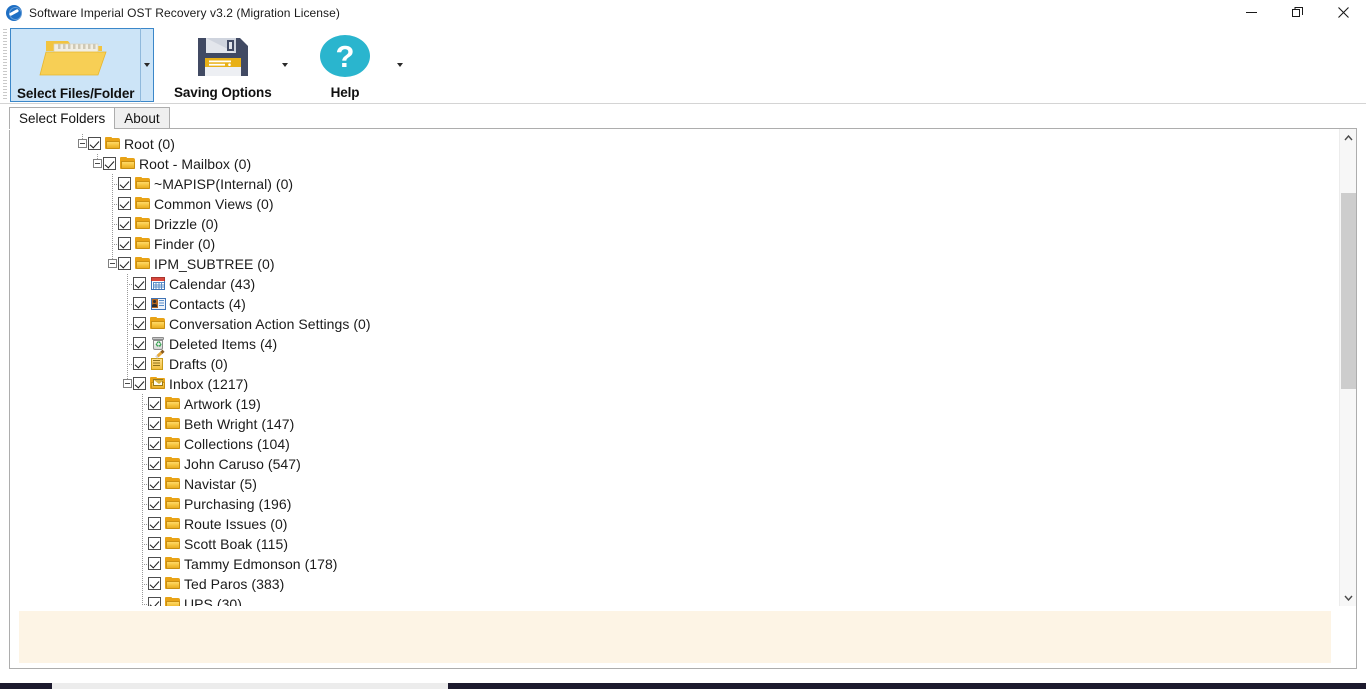 Image resolution: width=1366 pixels, height=689 pixels. I want to click on ribbon-button-saving-options: Saving Options, so click(230, 65).